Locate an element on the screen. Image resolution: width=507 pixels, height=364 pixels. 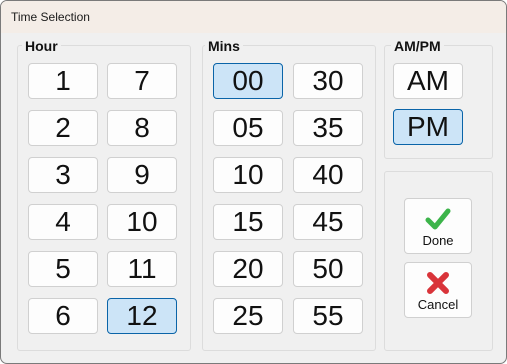
hour-button-2: 2 is located at coordinates (63, 128).